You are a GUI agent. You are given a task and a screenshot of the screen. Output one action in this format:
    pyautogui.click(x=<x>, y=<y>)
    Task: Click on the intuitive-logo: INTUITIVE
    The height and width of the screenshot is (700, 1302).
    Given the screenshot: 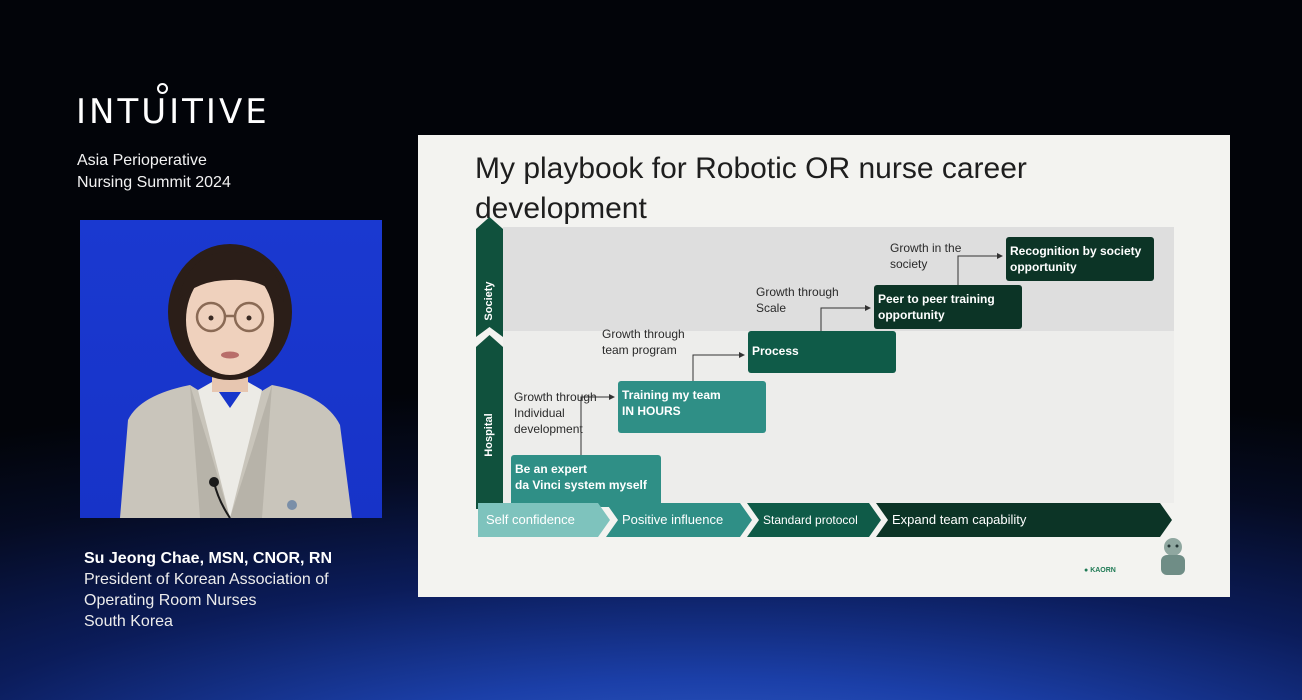 What is the action you would take?
    pyautogui.click(x=173, y=107)
    